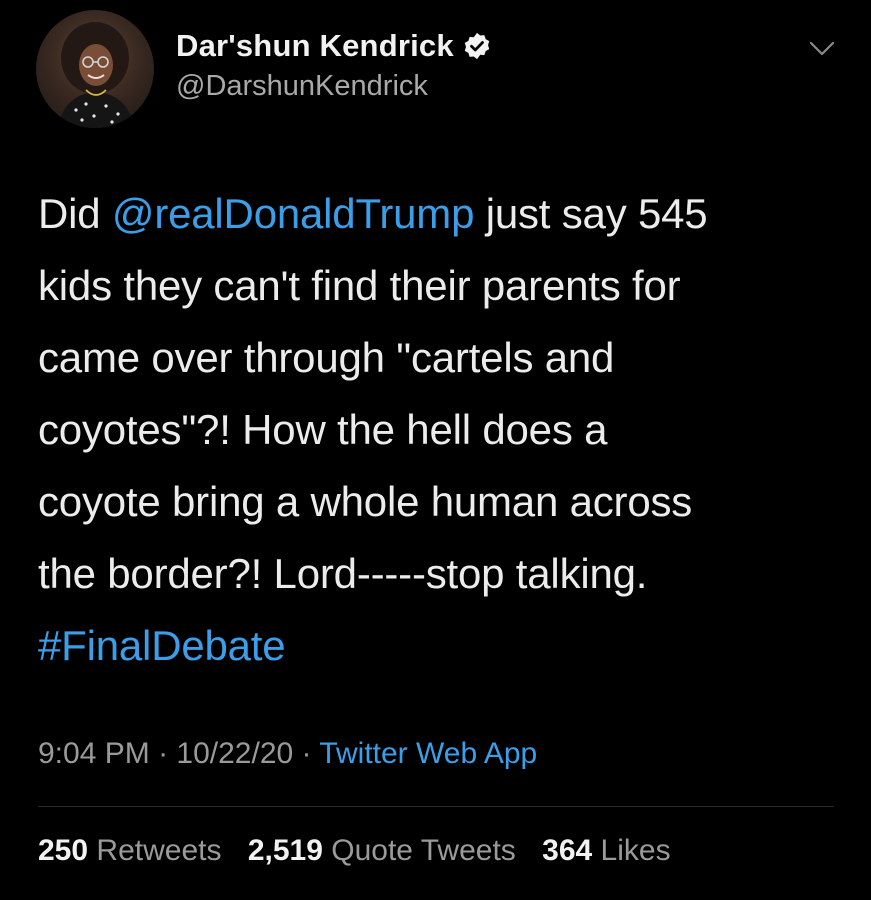 The image size is (871, 900). I want to click on tweet-text-line: the border?! Lord-----stop talking., so click(343, 573).